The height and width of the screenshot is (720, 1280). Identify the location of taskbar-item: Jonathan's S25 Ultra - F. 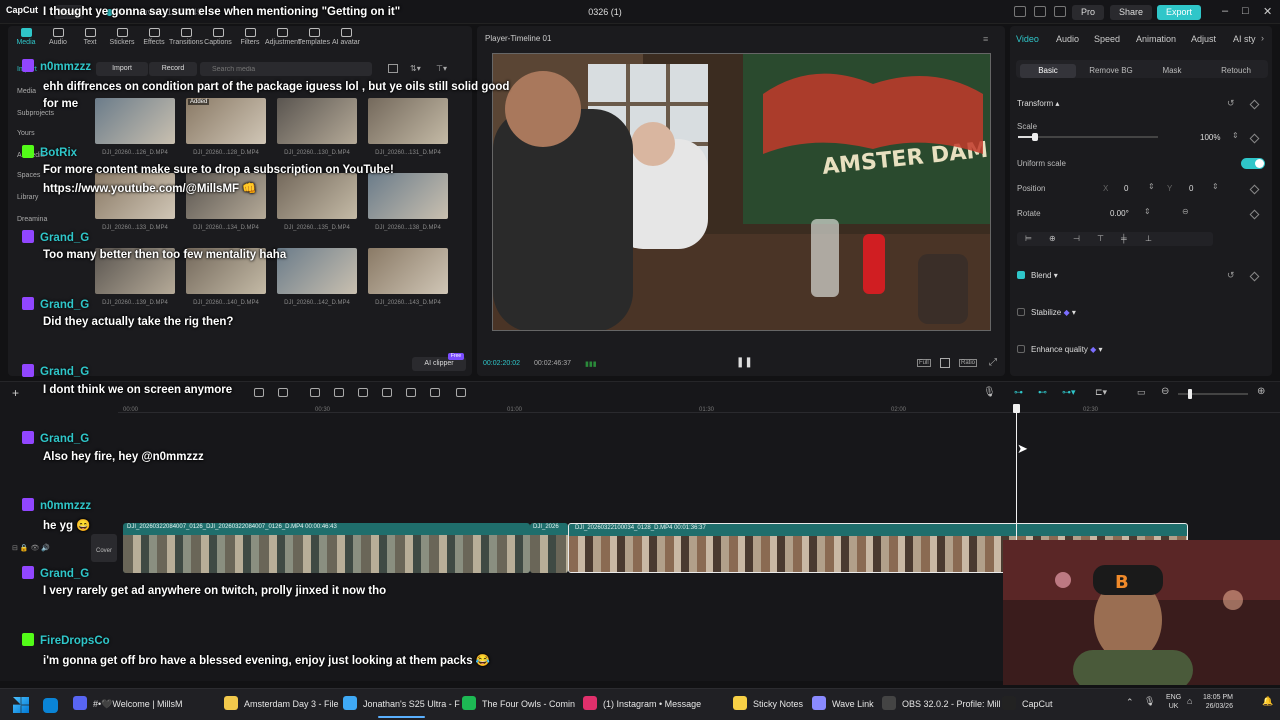
(401, 707).